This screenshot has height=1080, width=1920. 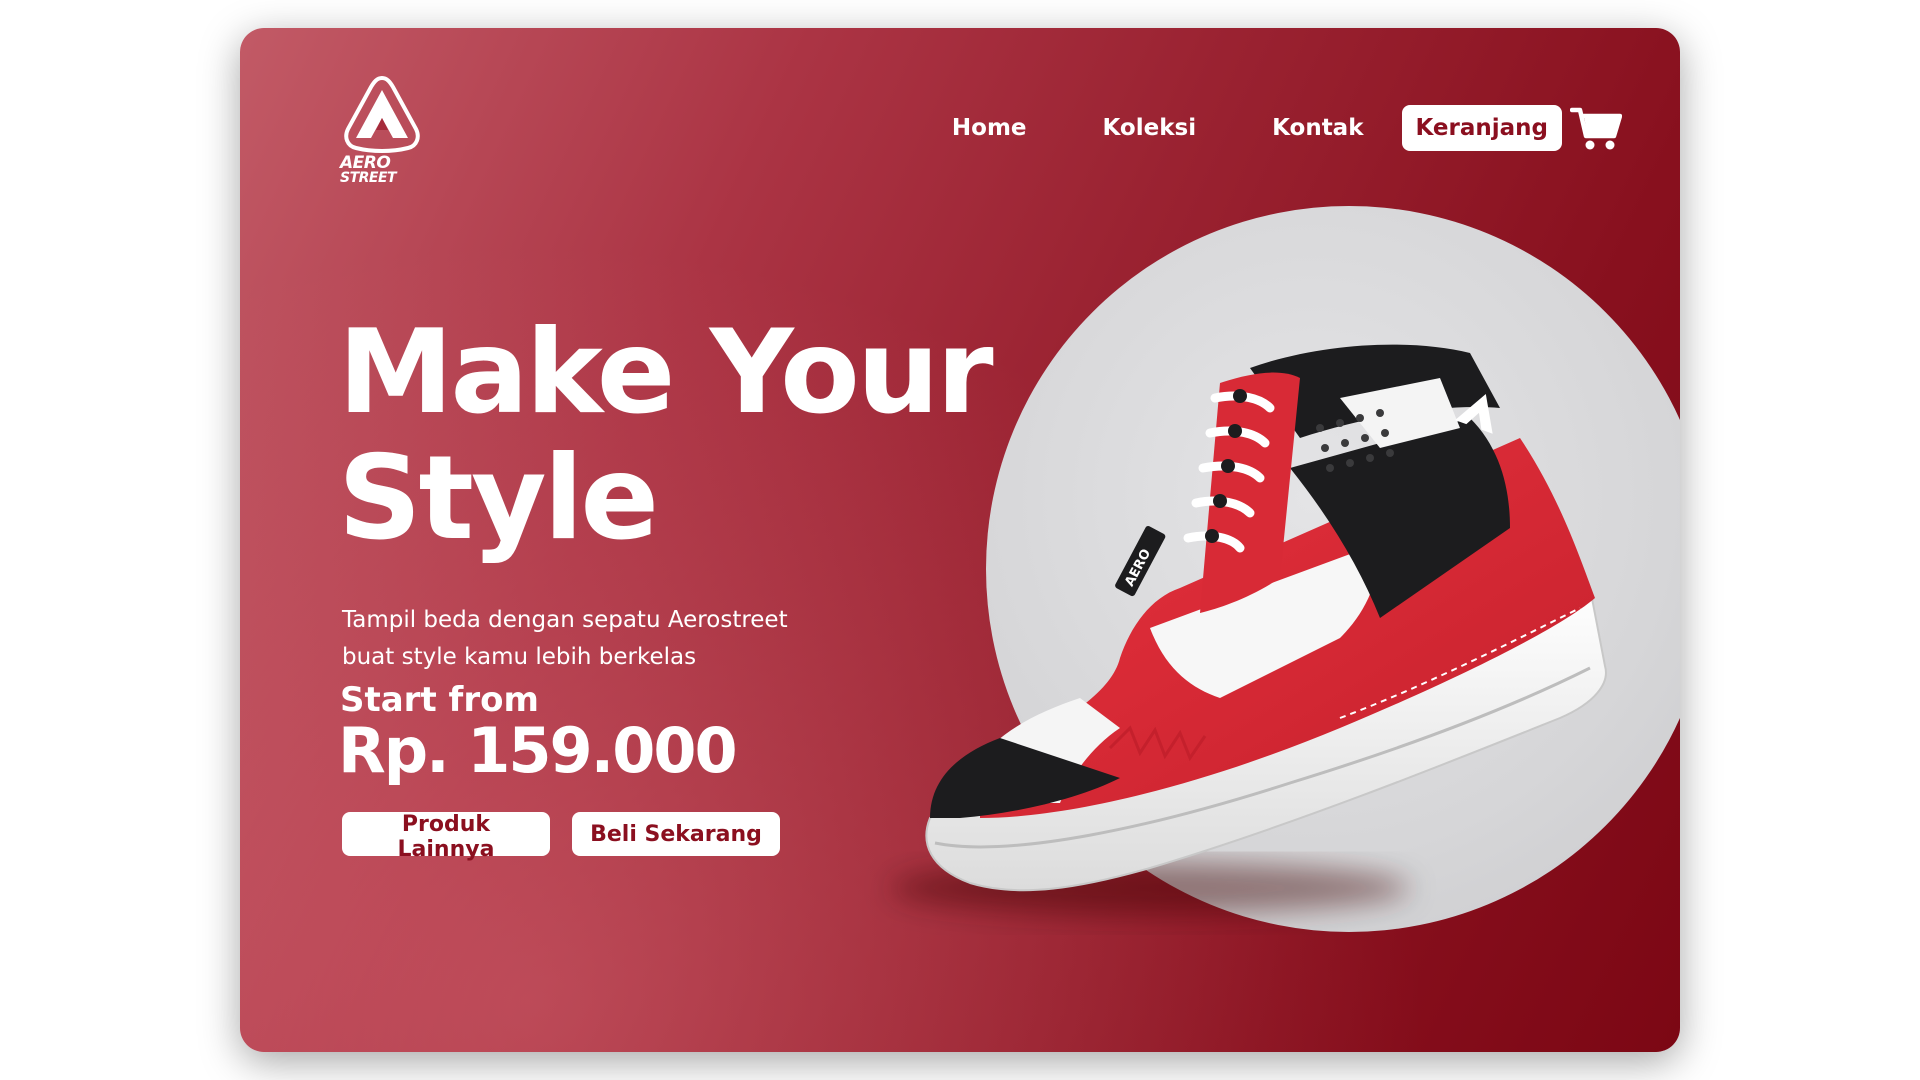 I want to click on logo-wordmark: AERO STREET, so click(x=382, y=170).